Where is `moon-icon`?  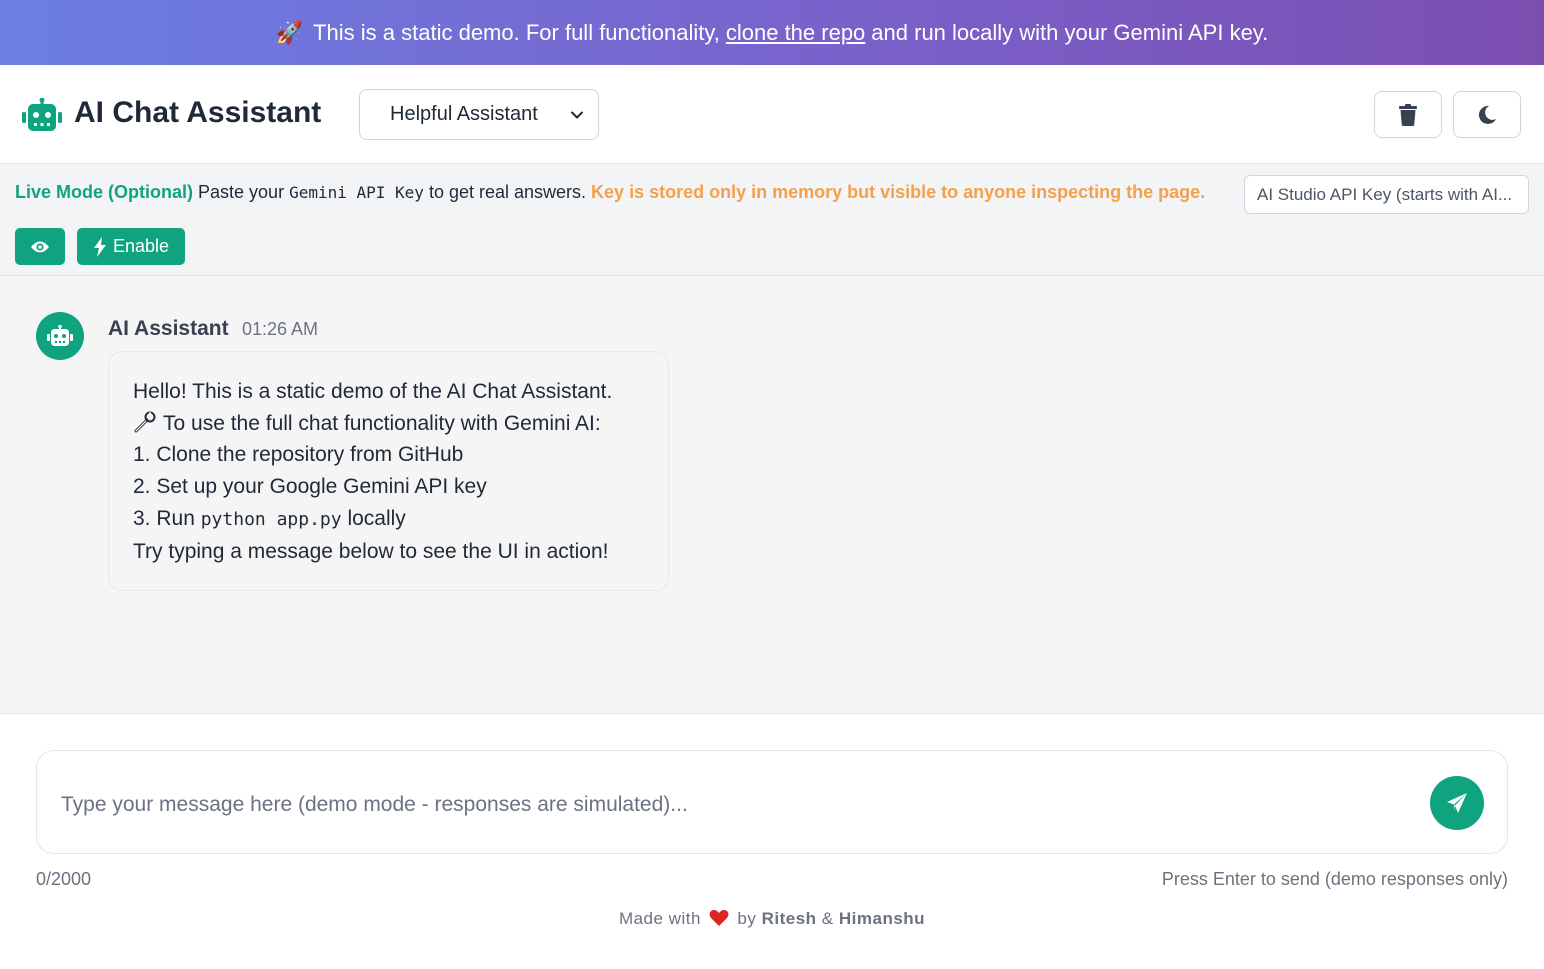
moon-icon is located at coordinates (1487, 114).